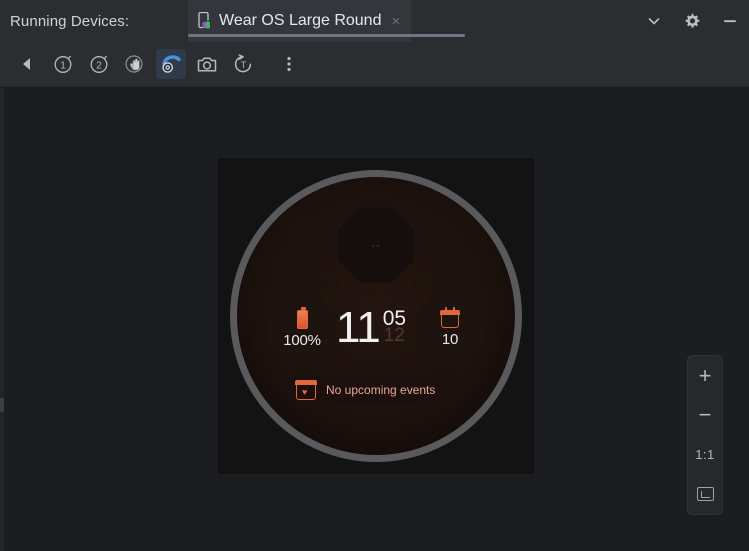  I want to click on time-minute-ghost: 12, so click(394, 335).